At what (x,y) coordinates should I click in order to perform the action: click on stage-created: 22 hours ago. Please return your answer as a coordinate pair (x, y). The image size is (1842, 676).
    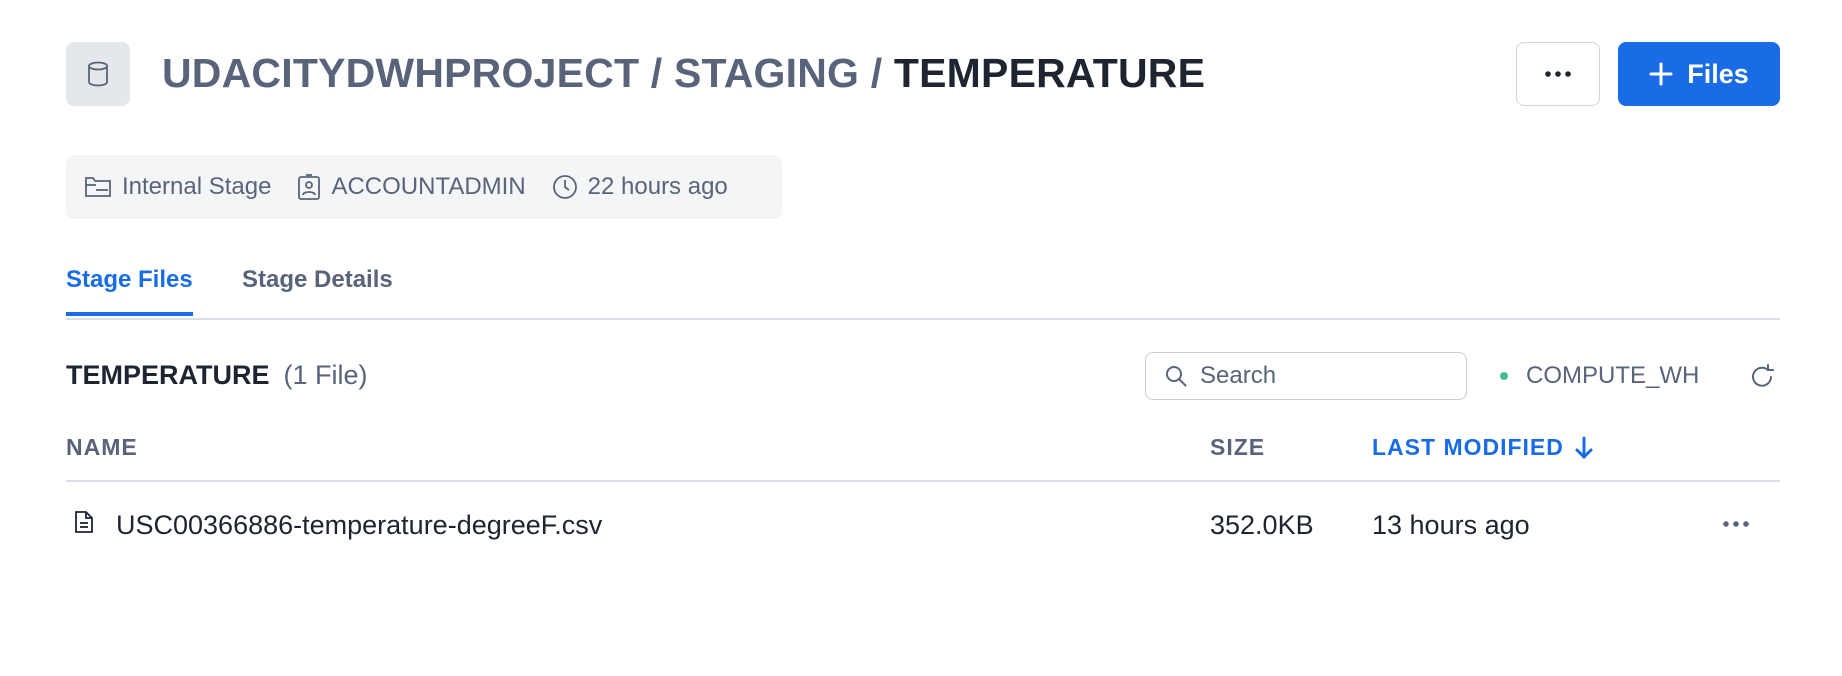
    Looking at the image, I should click on (640, 187).